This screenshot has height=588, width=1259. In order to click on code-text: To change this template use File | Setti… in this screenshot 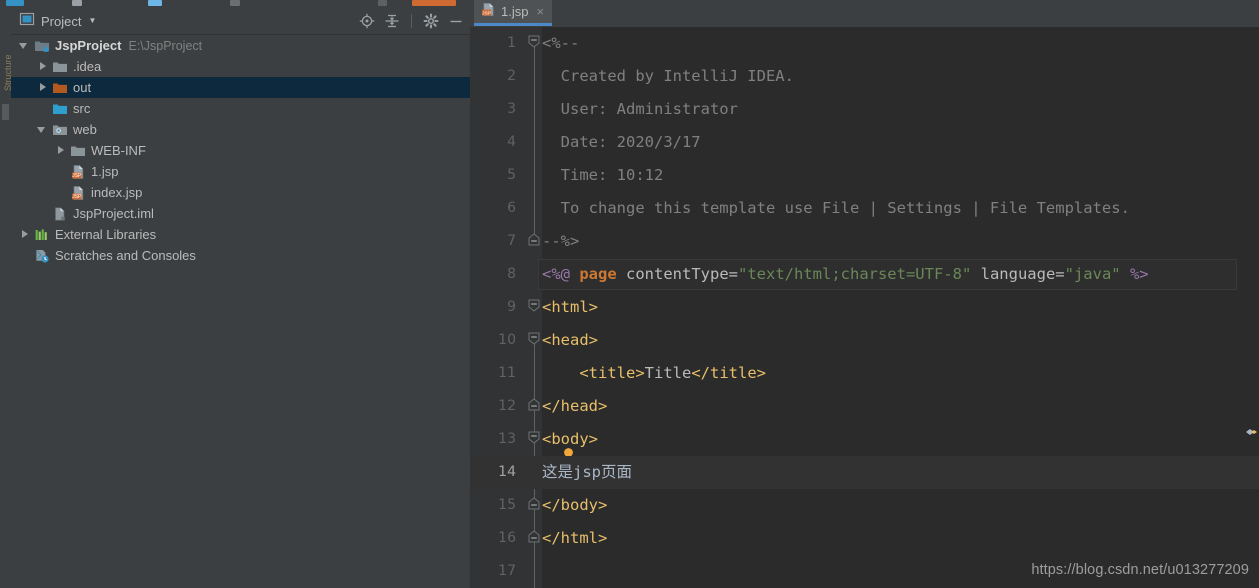, I will do `click(836, 208)`.